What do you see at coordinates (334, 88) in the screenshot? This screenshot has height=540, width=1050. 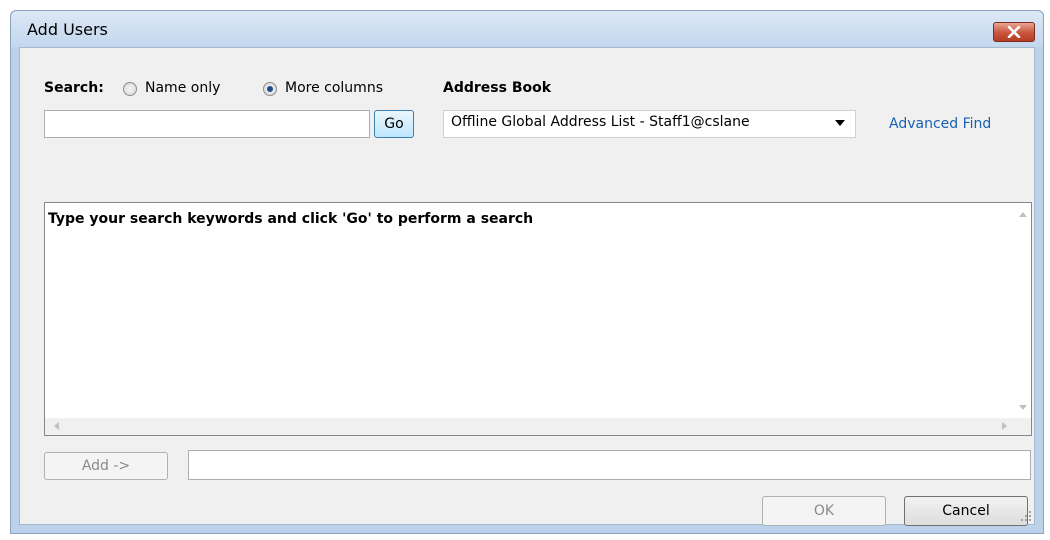 I see `radio-more-columns-label: More columns` at bounding box center [334, 88].